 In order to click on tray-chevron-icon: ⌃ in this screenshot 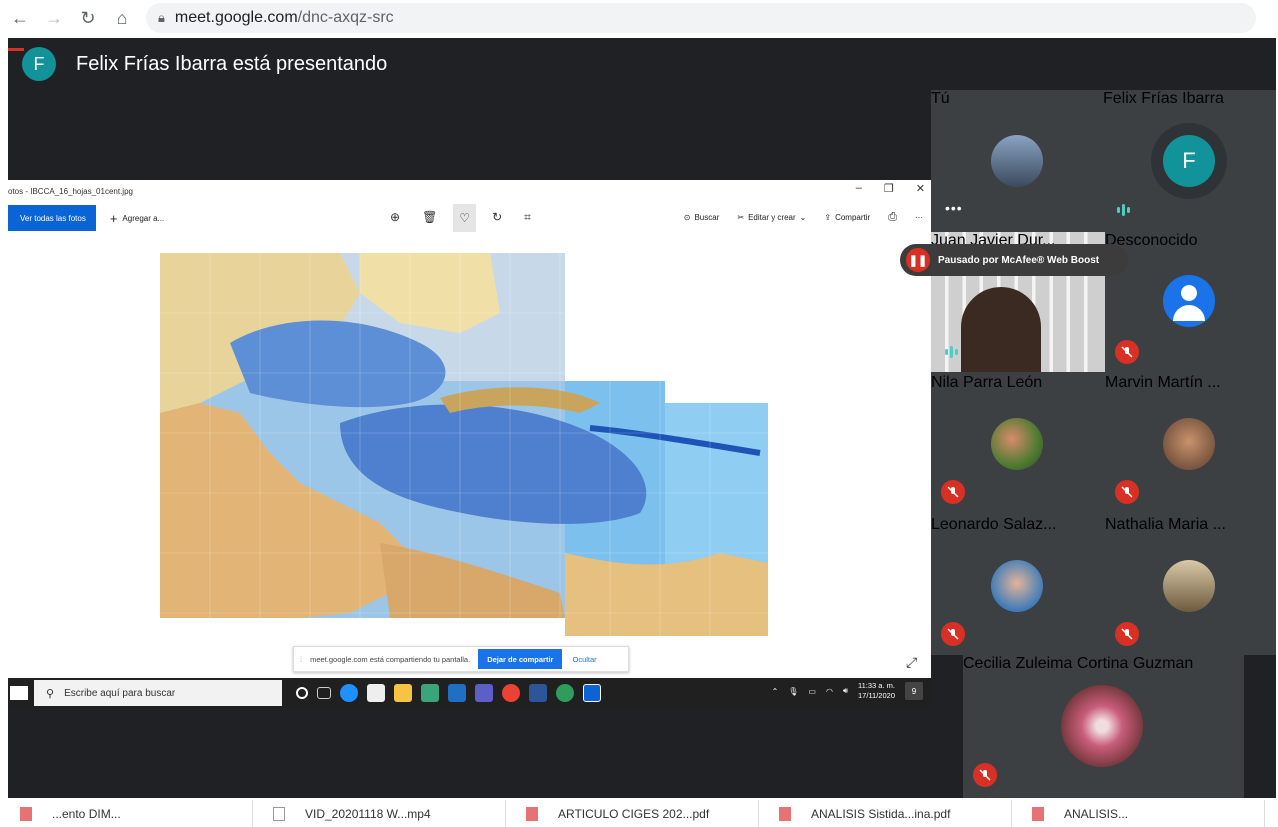, I will do `click(775, 691)`.